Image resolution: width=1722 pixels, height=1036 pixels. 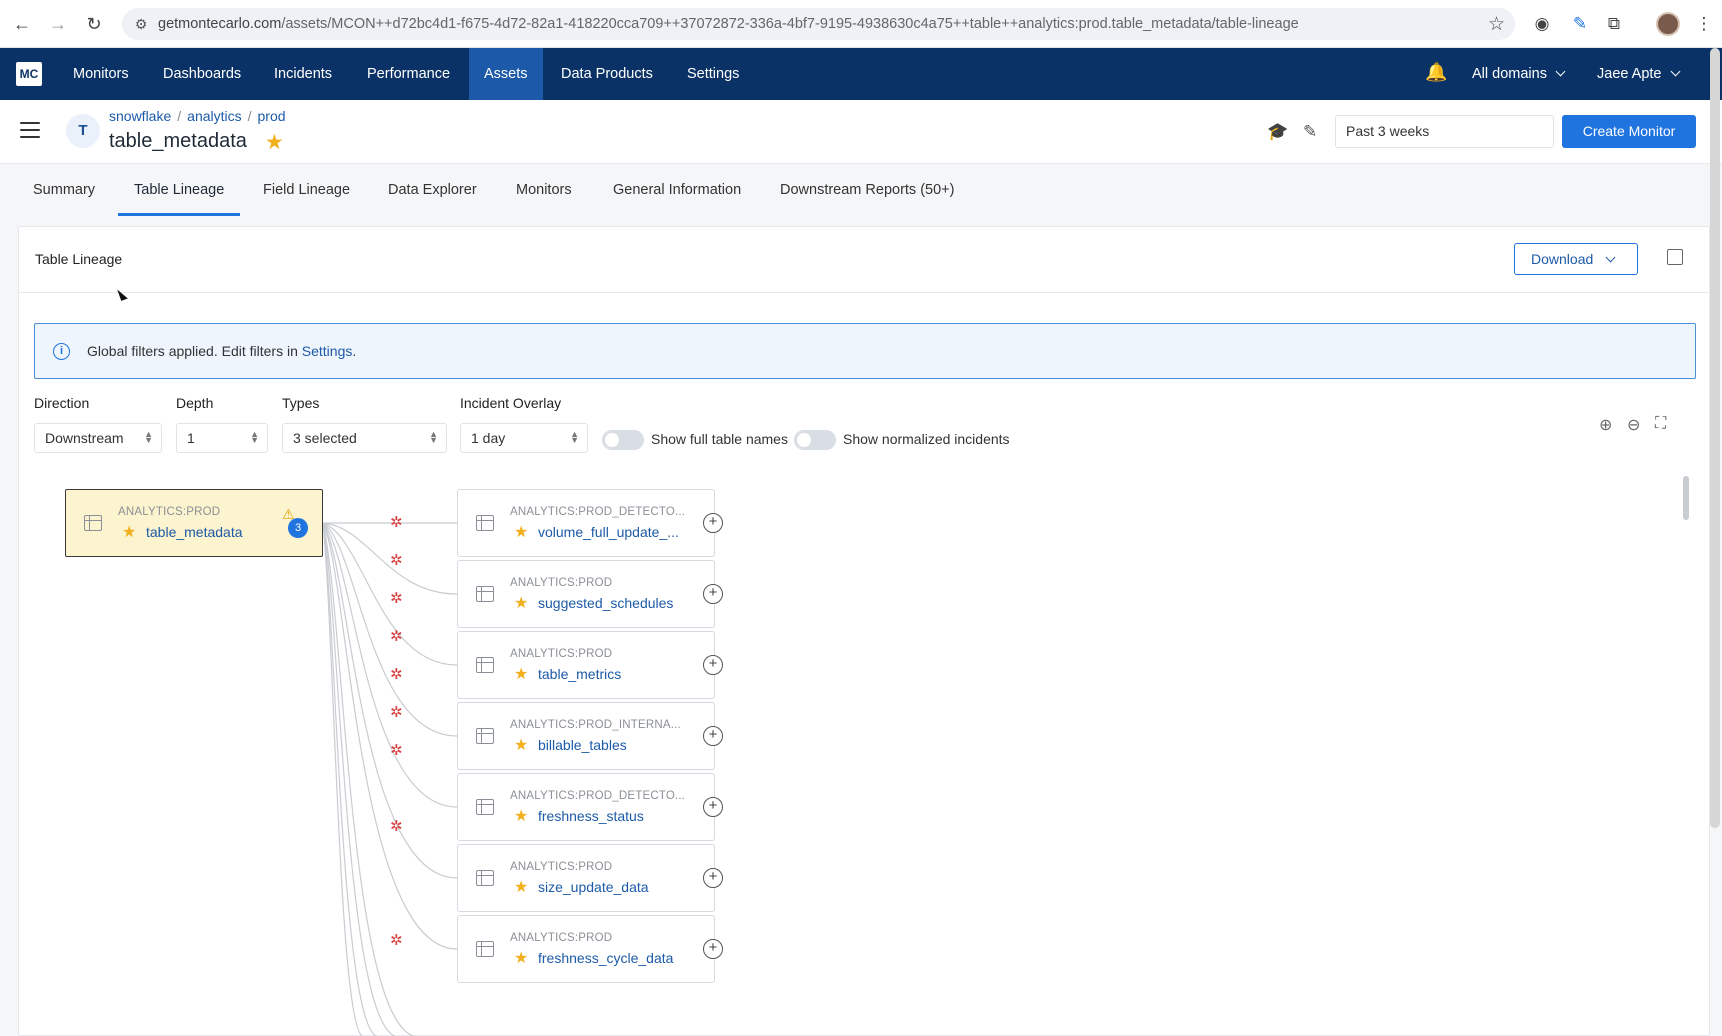 What do you see at coordinates (1576, 259) in the screenshot?
I see `download-button: Download` at bounding box center [1576, 259].